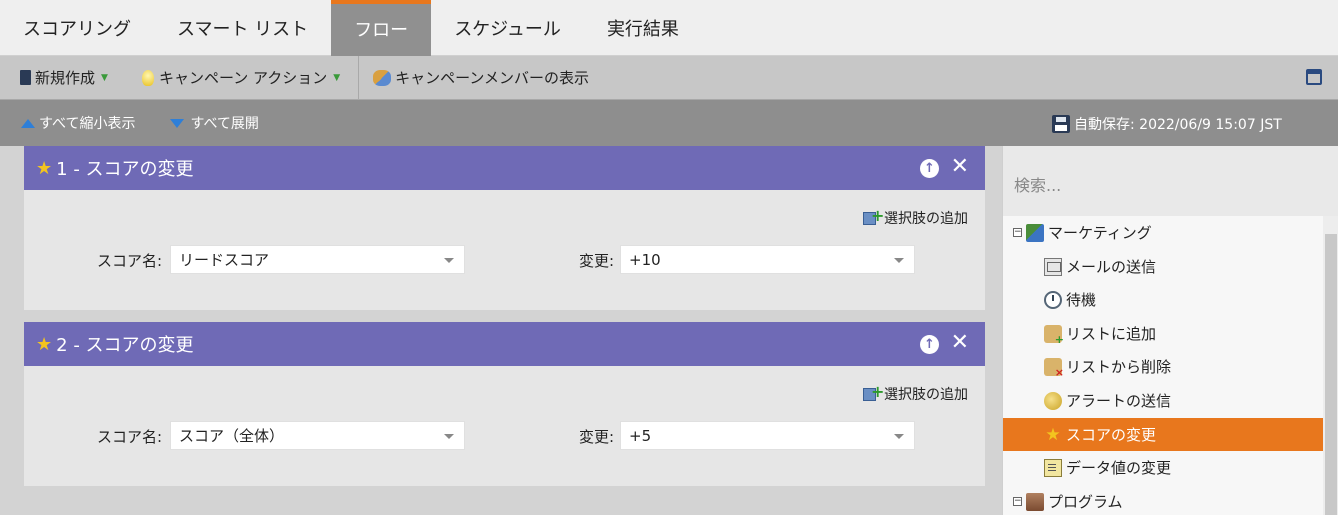 The image size is (1338, 515). Describe the element at coordinates (1119, 367) in the screenshot. I see `tree-node-label: リストから削除` at that location.